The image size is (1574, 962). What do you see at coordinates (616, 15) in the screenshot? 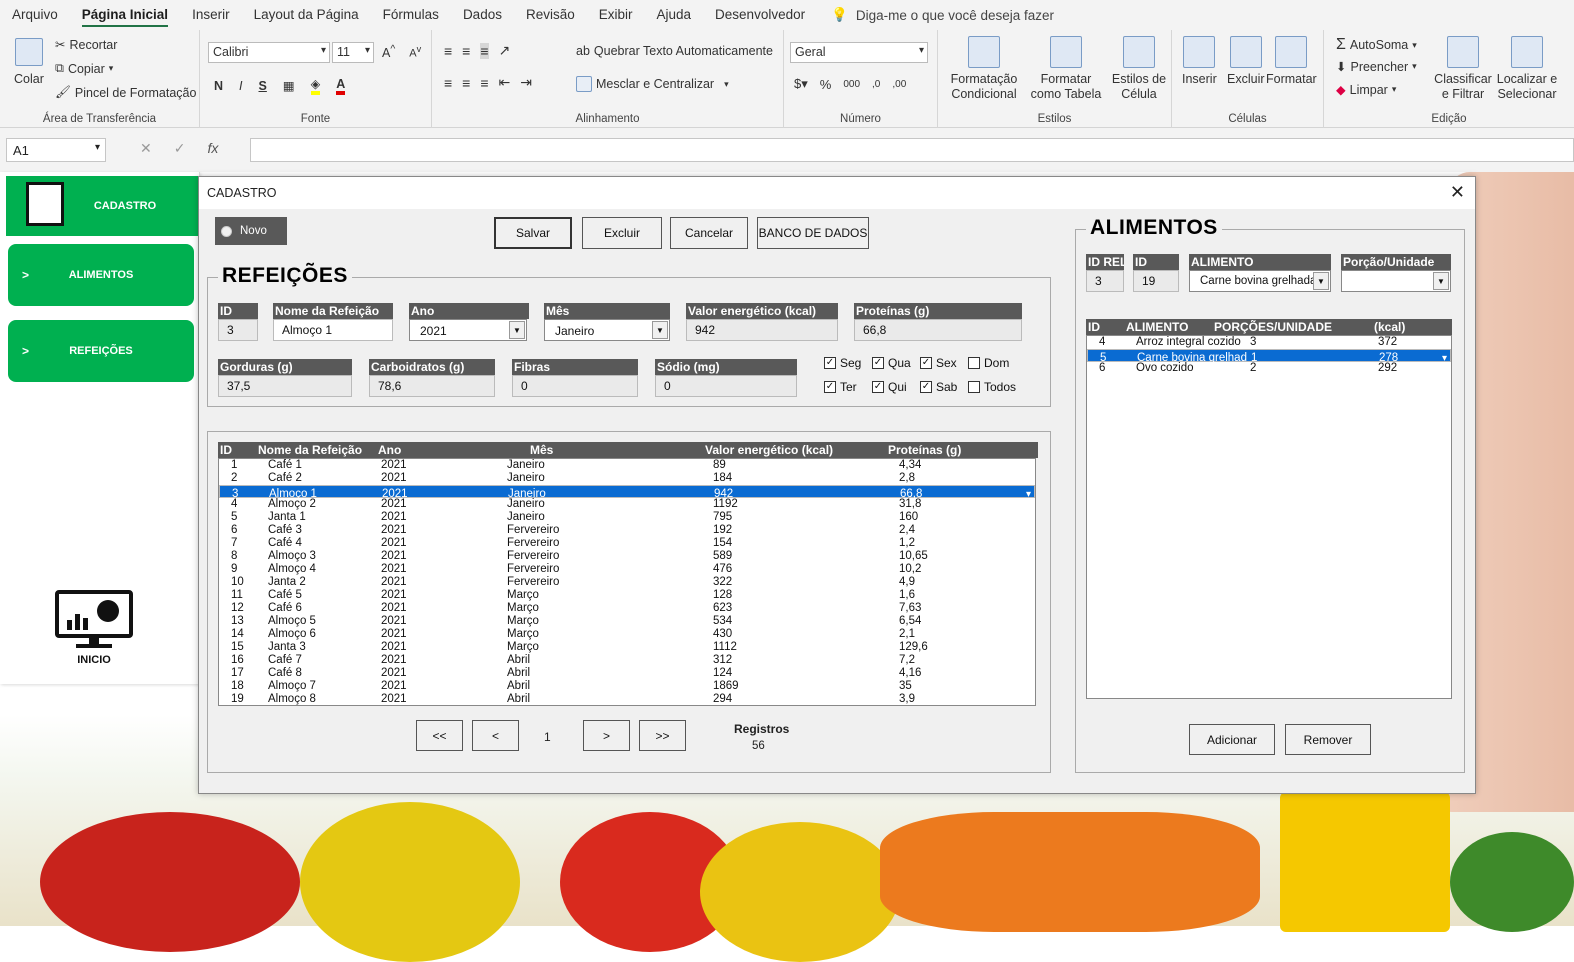
I see `tab-exibir: Exibir` at bounding box center [616, 15].